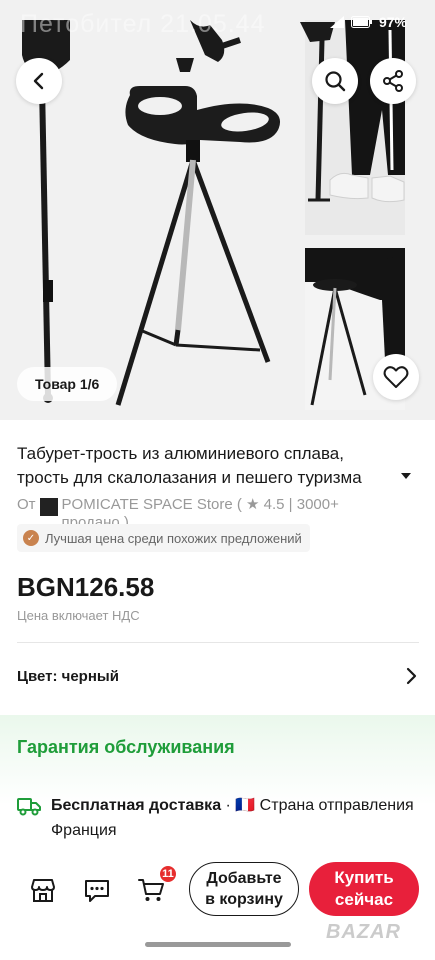 The height and width of the screenshot is (960, 435). Describe the element at coordinates (364, 877) in the screenshot. I see `buy-now-line1: Купить` at that location.